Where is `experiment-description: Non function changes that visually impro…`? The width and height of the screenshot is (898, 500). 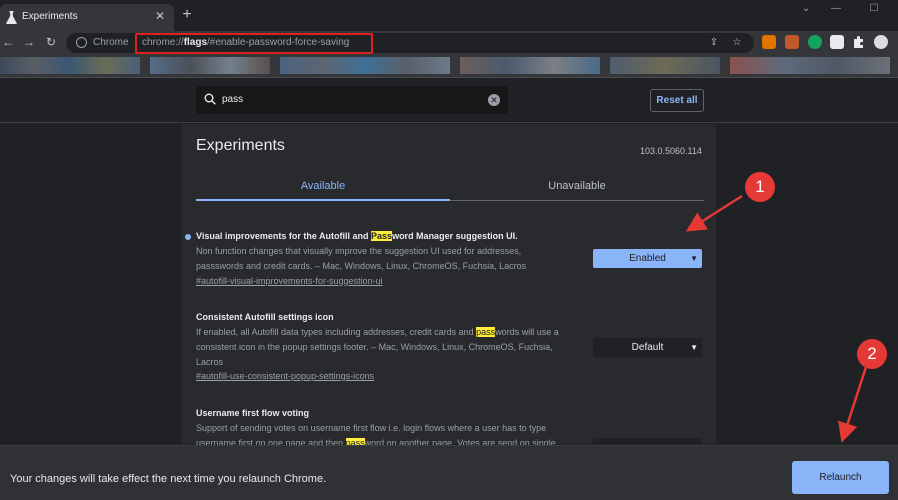 experiment-description: Non function changes that visually impro… is located at coordinates (361, 258).